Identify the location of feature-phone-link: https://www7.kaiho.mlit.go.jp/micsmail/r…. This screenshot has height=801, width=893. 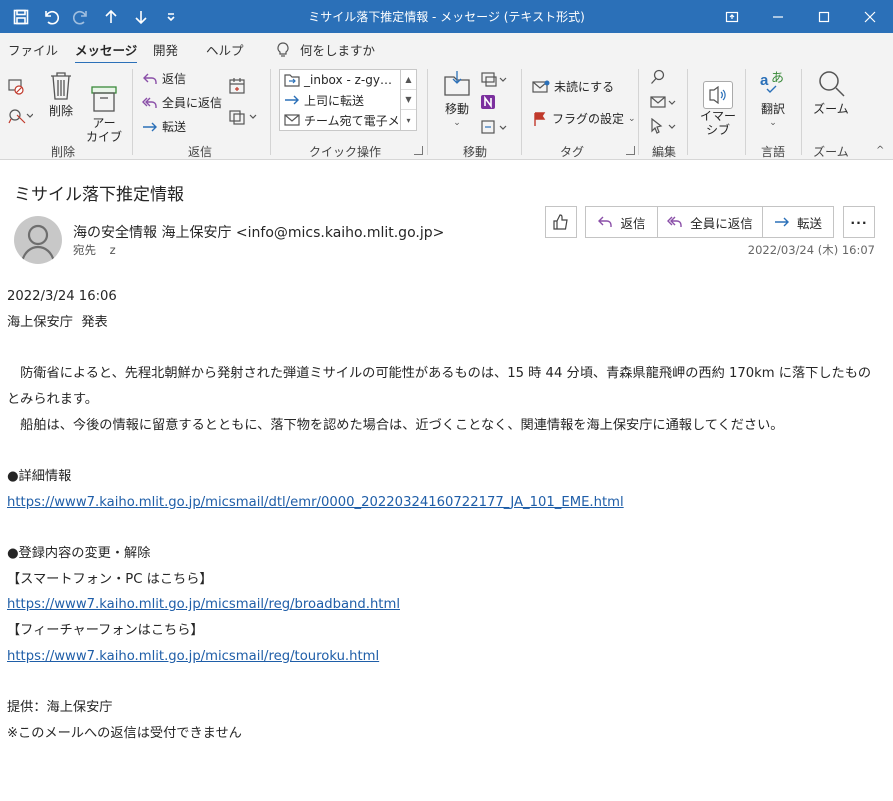
(193, 656).